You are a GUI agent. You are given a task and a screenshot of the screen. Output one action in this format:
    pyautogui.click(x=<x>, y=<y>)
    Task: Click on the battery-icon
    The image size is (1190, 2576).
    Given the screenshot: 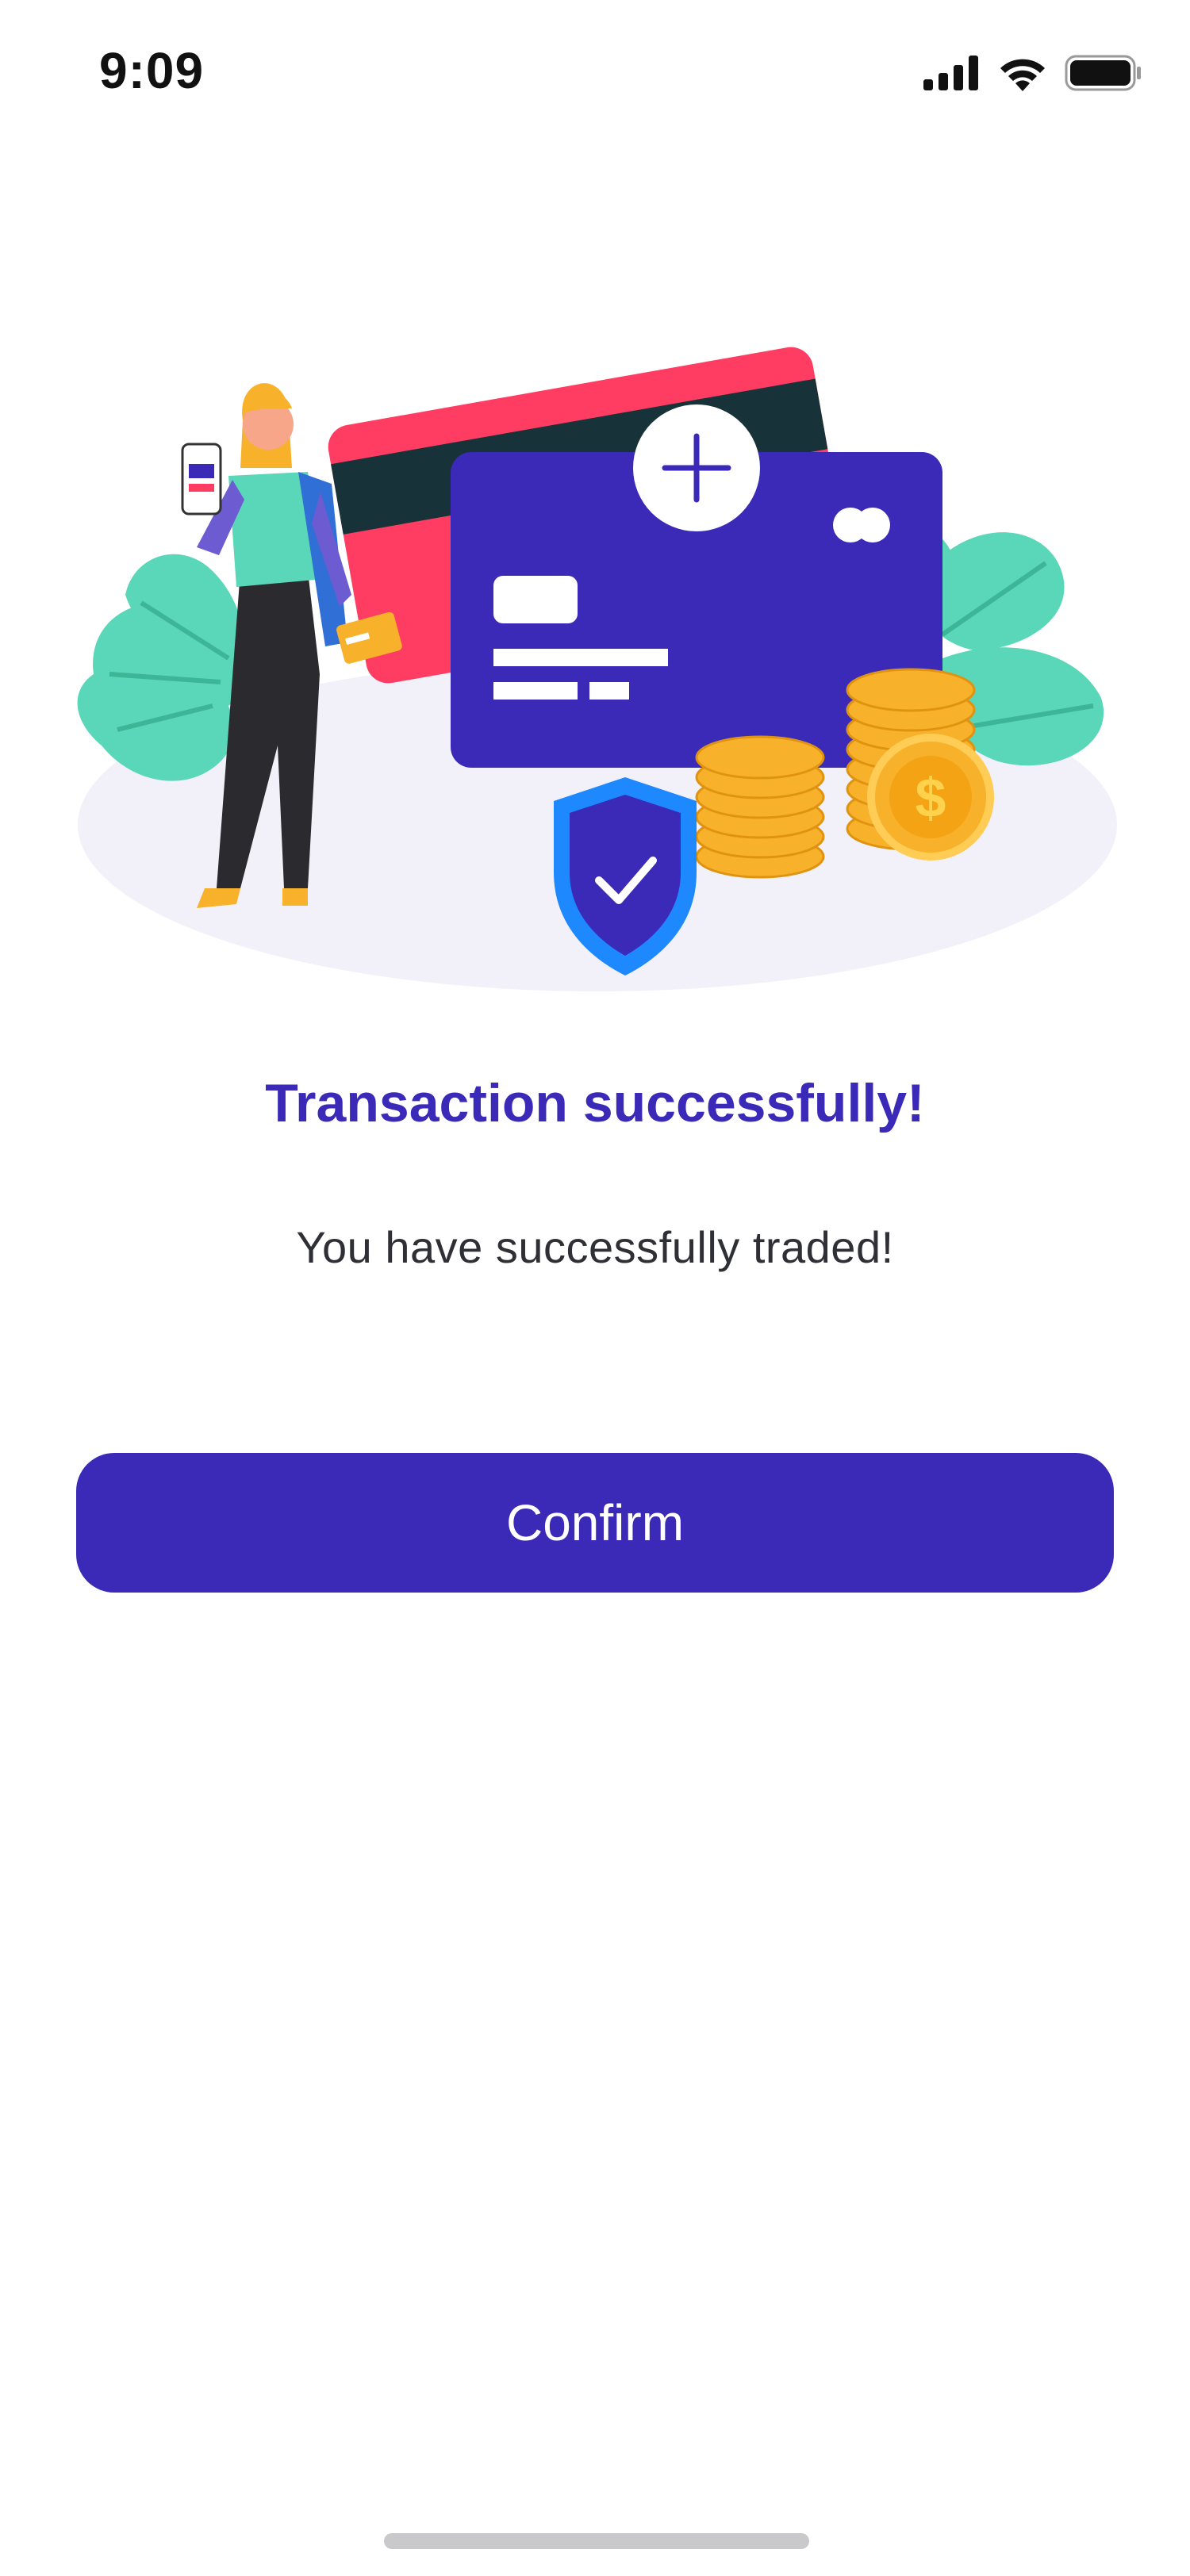 What is the action you would take?
    pyautogui.click(x=1103, y=73)
    